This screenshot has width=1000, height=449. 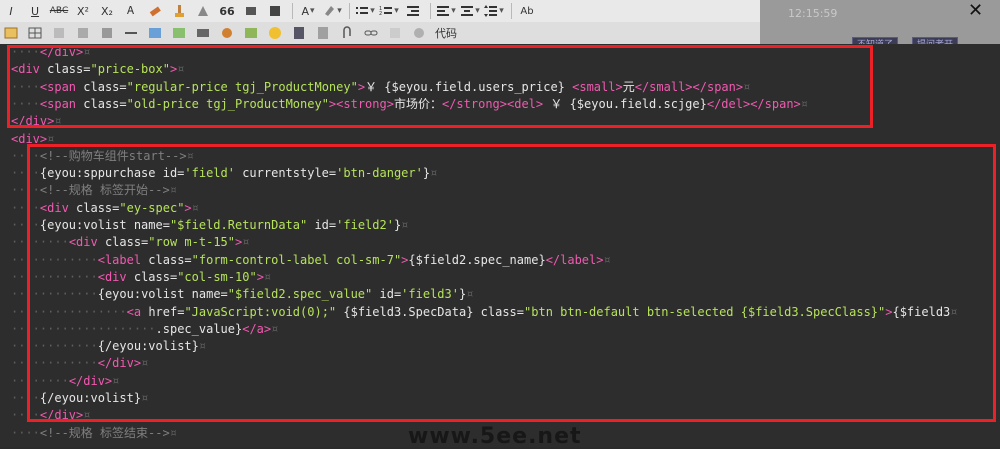 What do you see at coordinates (152, 207) in the screenshot?
I see `code-token: "ey-spec"` at bounding box center [152, 207].